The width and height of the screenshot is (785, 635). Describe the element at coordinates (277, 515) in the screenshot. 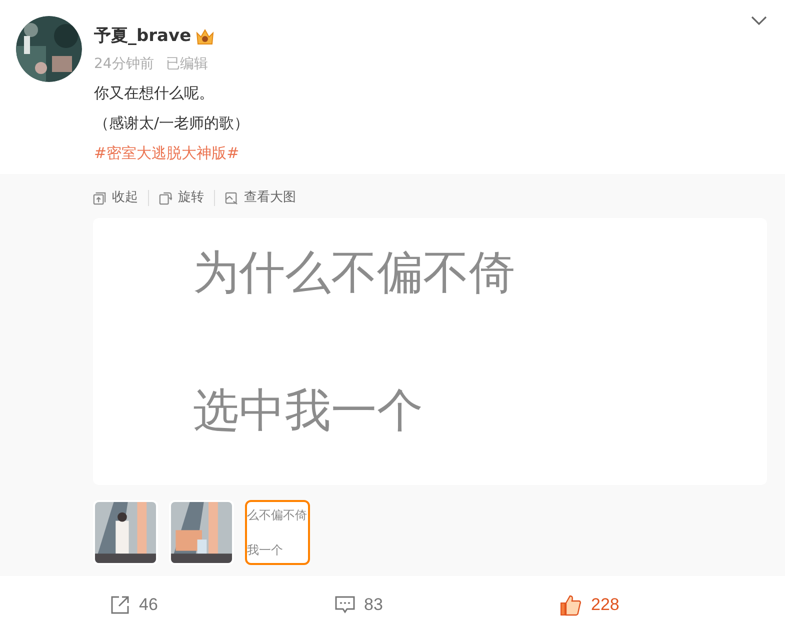

I see `thumbnail-text: 么不偏不倚` at that location.